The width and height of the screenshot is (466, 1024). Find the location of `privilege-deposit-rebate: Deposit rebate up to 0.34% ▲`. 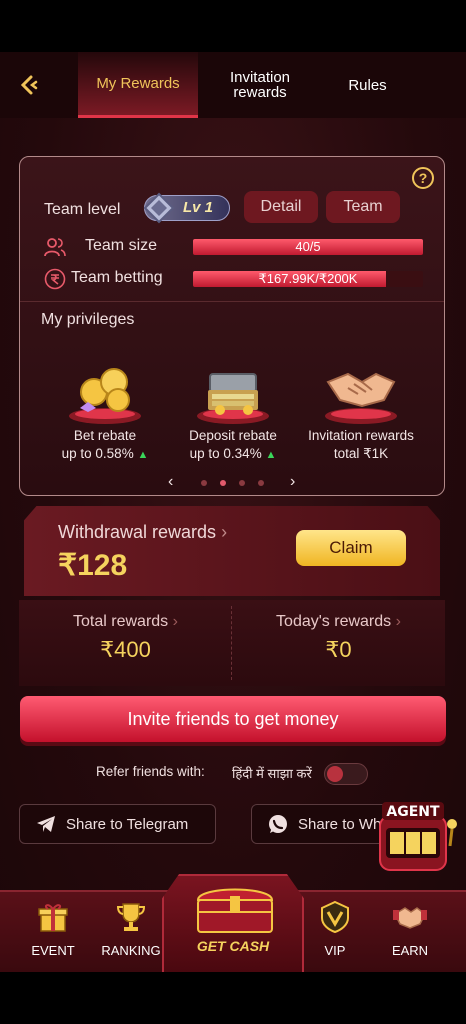

privilege-deposit-rebate: Deposit rebate up to 0.34% ▲ is located at coordinates (233, 407).